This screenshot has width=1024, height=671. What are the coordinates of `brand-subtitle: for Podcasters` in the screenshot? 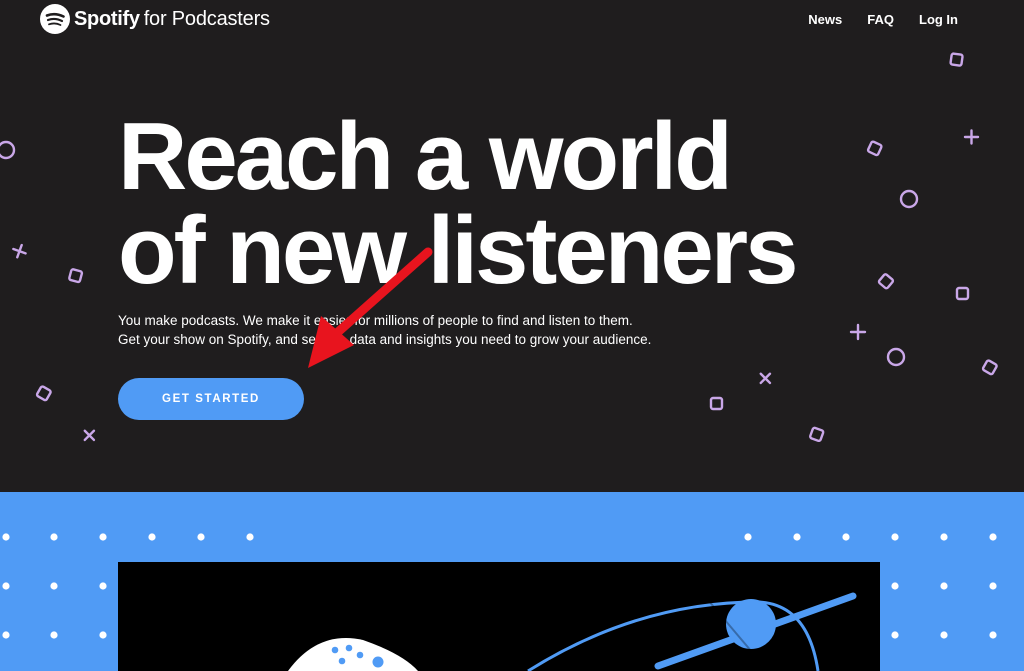 It's located at (206, 18).